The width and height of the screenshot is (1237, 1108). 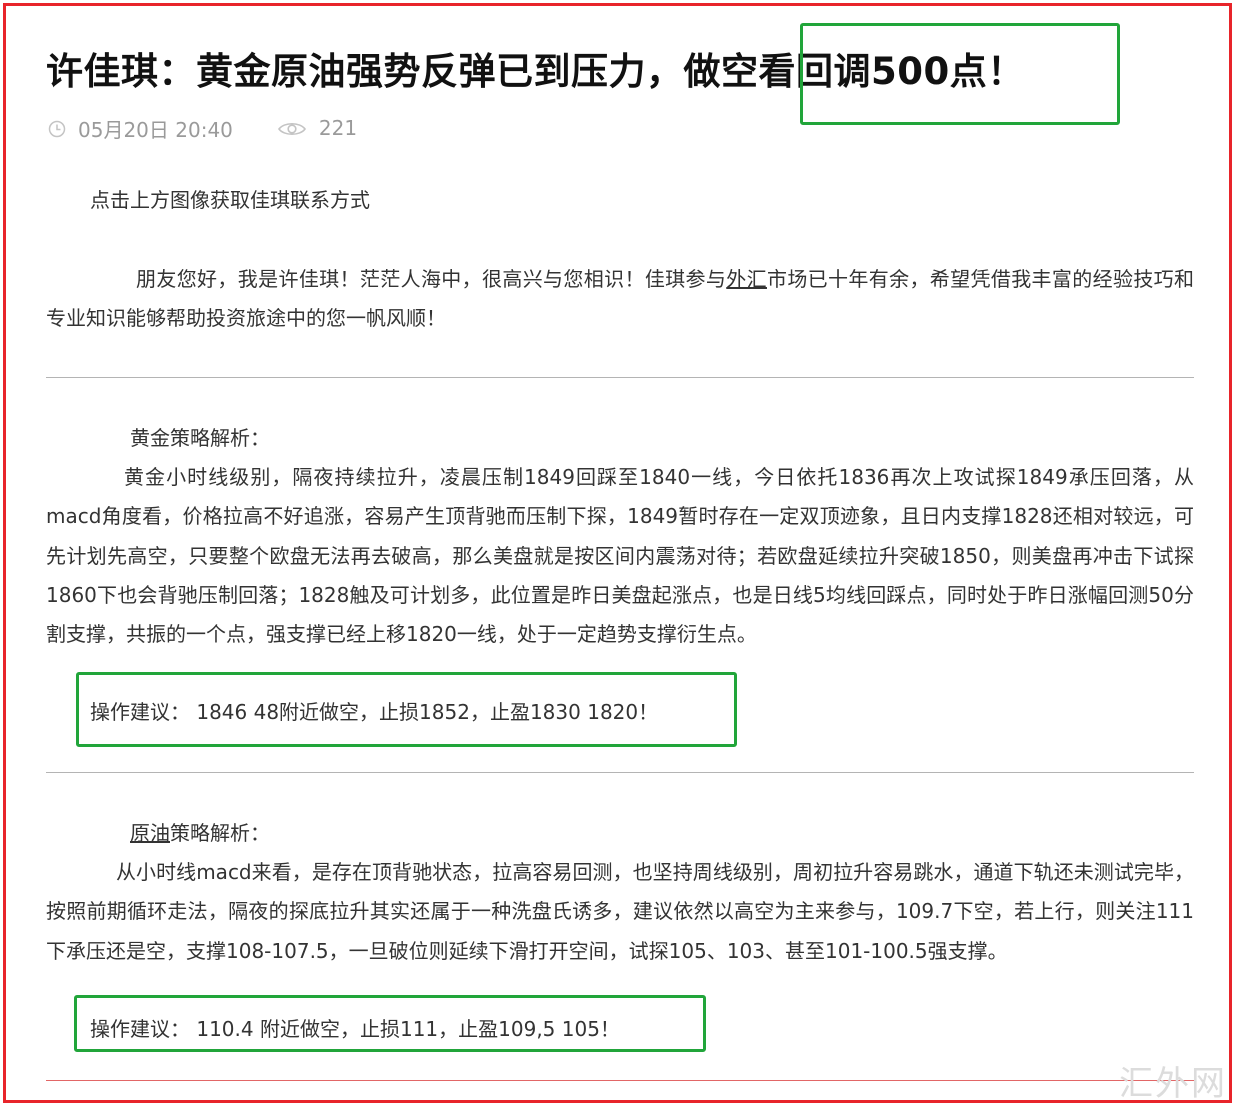 I want to click on eye-icon, so click(x=292, y=128).